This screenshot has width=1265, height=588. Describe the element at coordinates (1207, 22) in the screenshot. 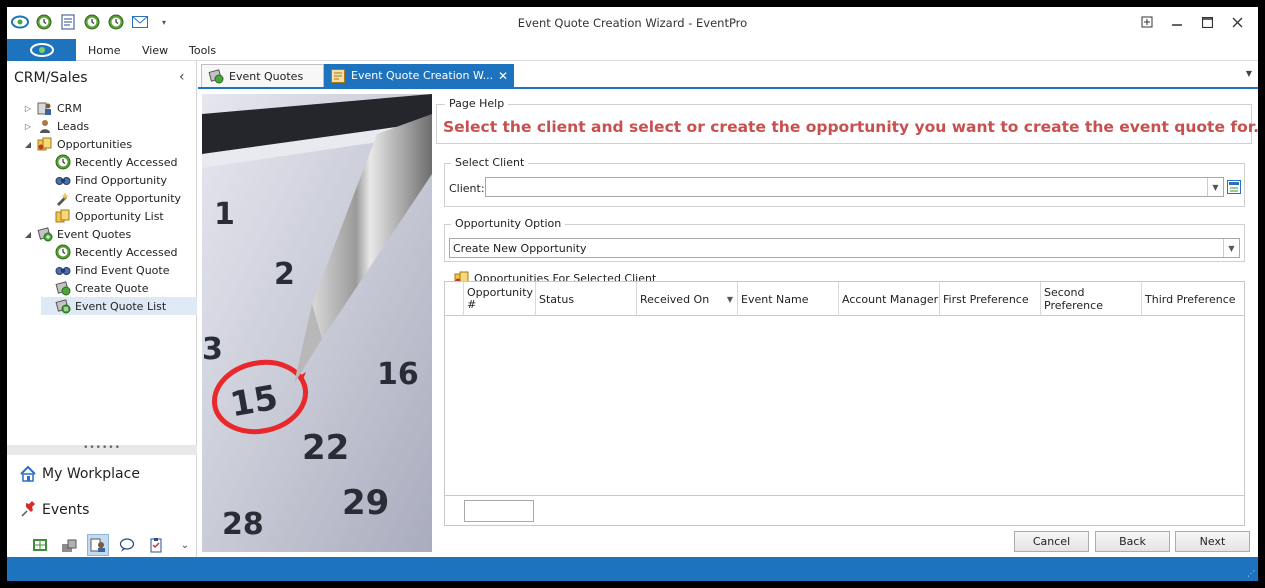

I see `maximize-icon` at that location.